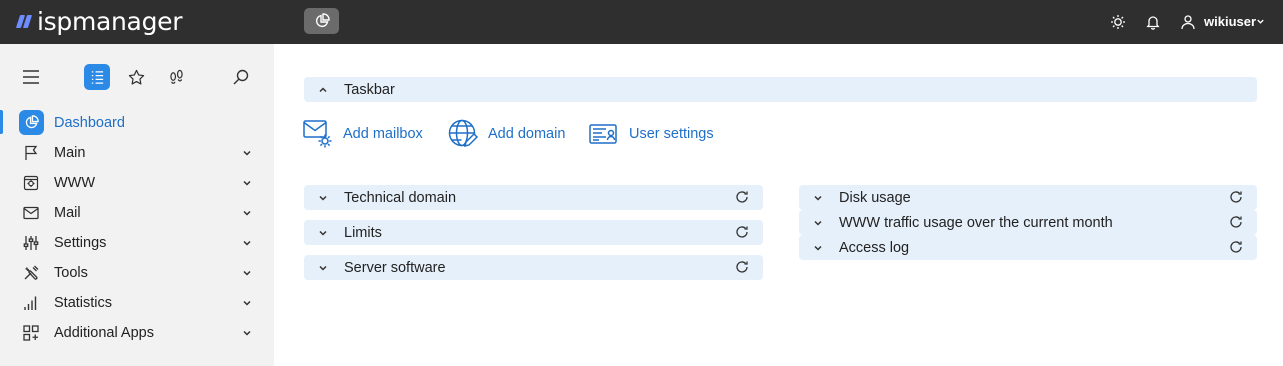 The width and height of the screenshot is (1283, 366). I want to click on panel-title: Server software, so click(395, 268).